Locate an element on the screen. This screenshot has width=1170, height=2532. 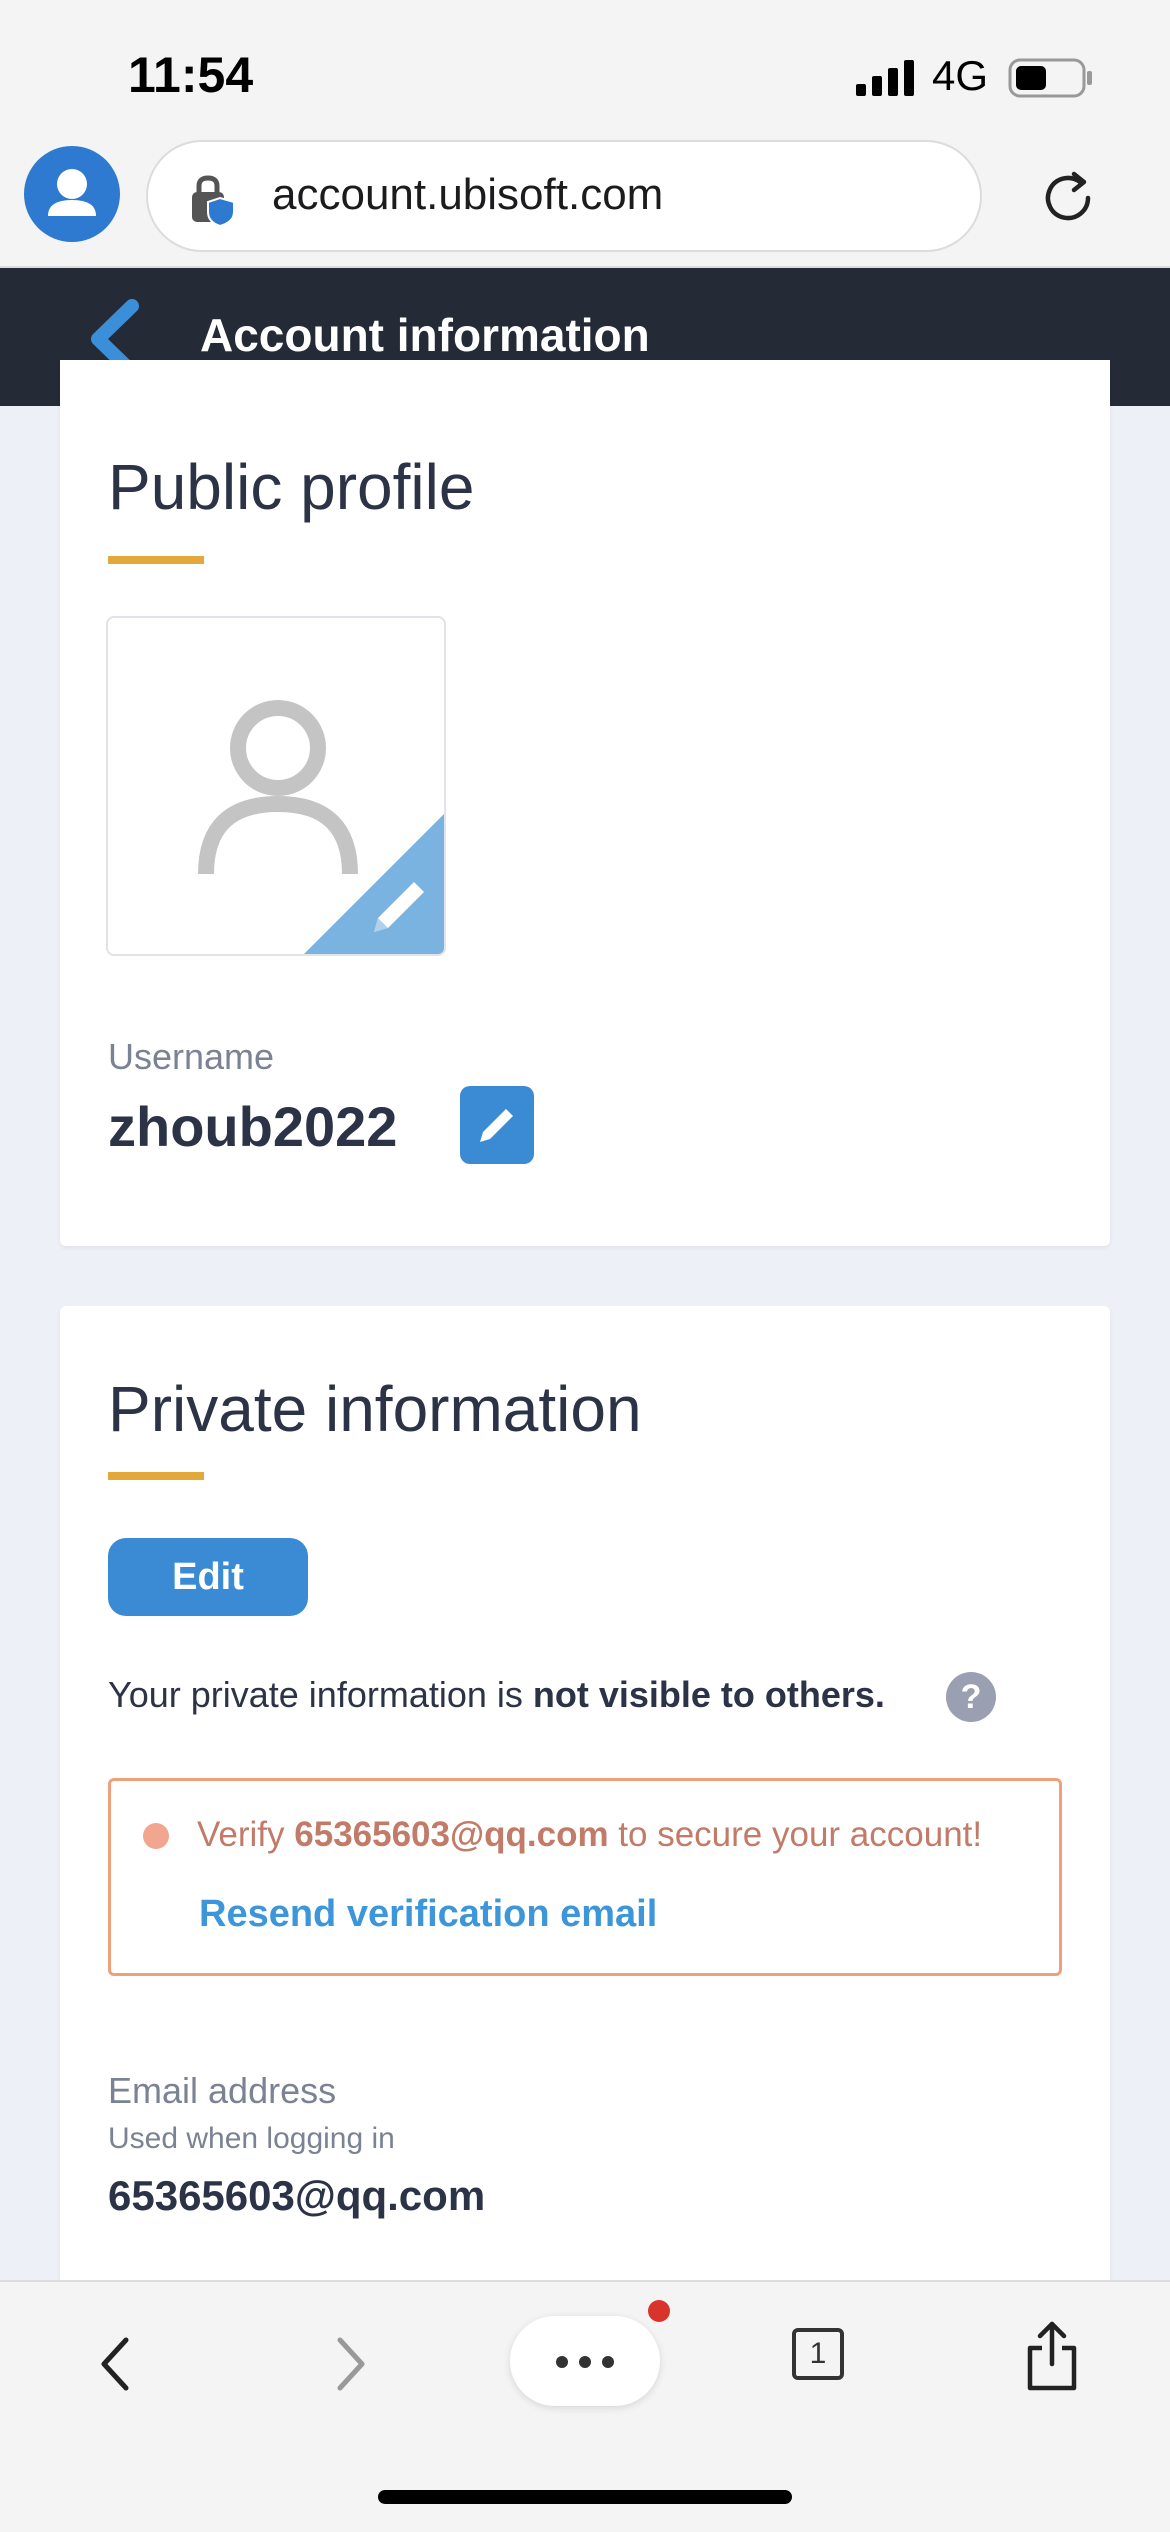
more-menu-button is located at coordinates (585, 2361).